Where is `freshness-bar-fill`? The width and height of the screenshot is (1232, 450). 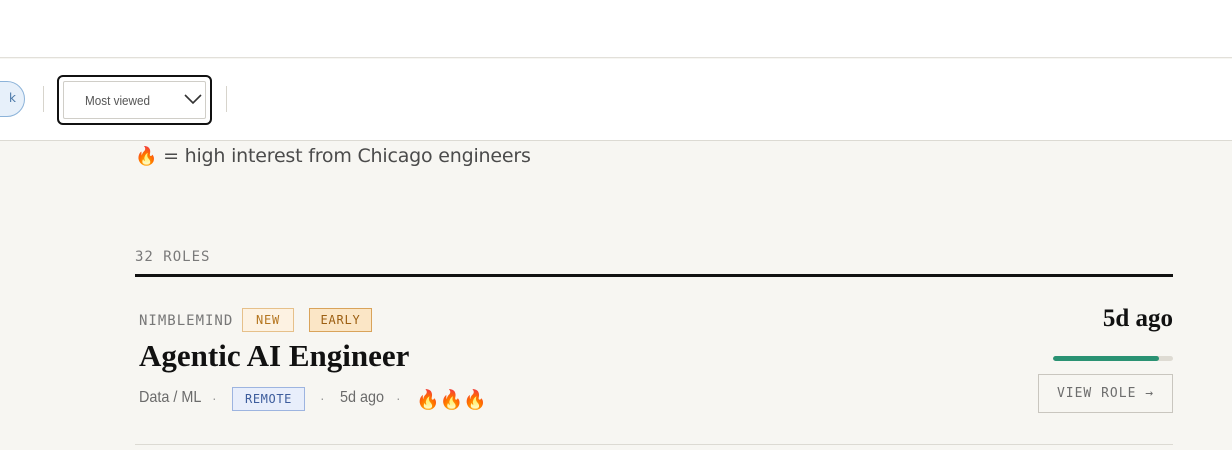 freshness-bar-fill is located at coordinates (1106, 358).